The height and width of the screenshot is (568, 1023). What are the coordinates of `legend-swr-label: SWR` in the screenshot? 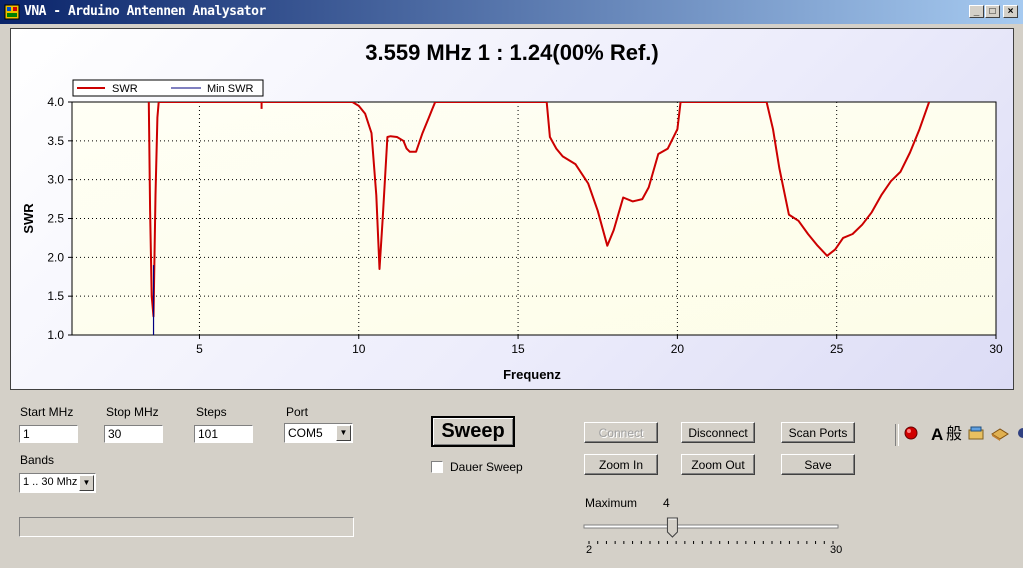 It's located at (125, 89).